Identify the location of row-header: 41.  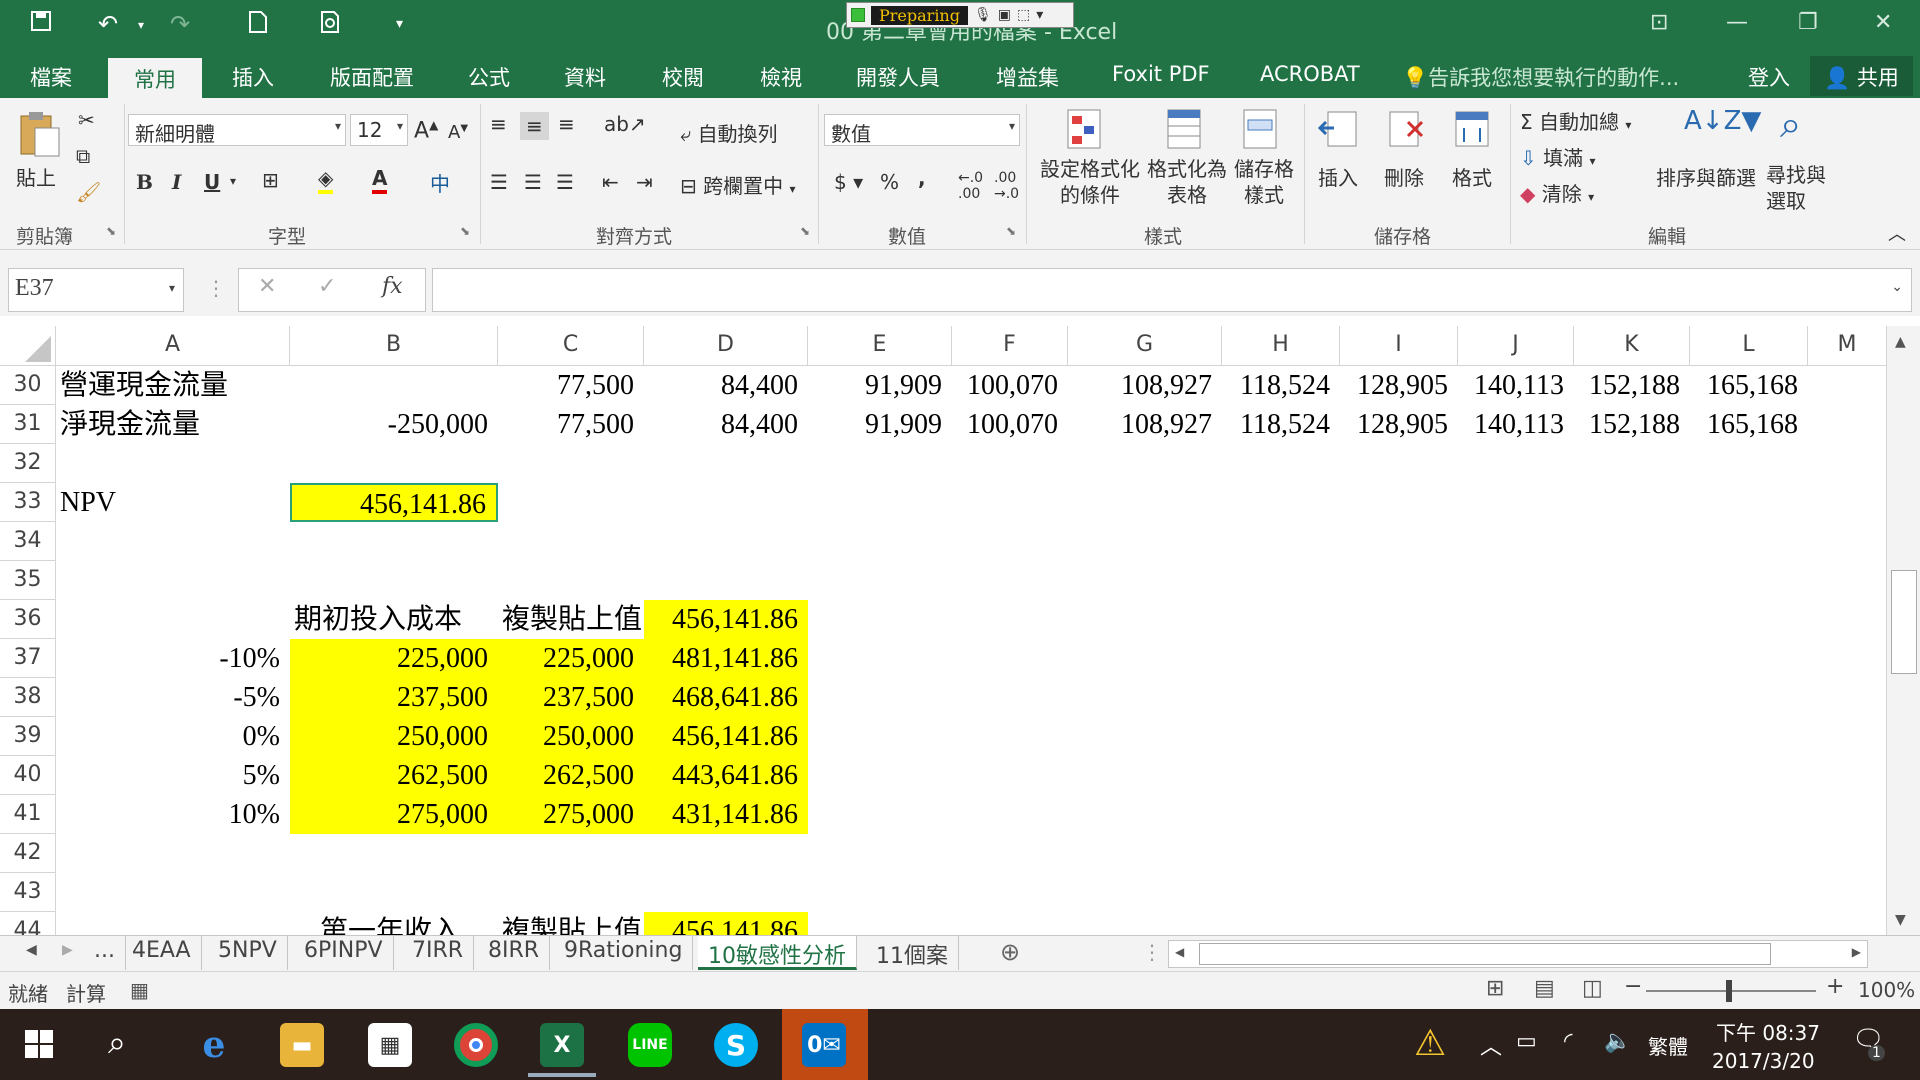
(28, 814).